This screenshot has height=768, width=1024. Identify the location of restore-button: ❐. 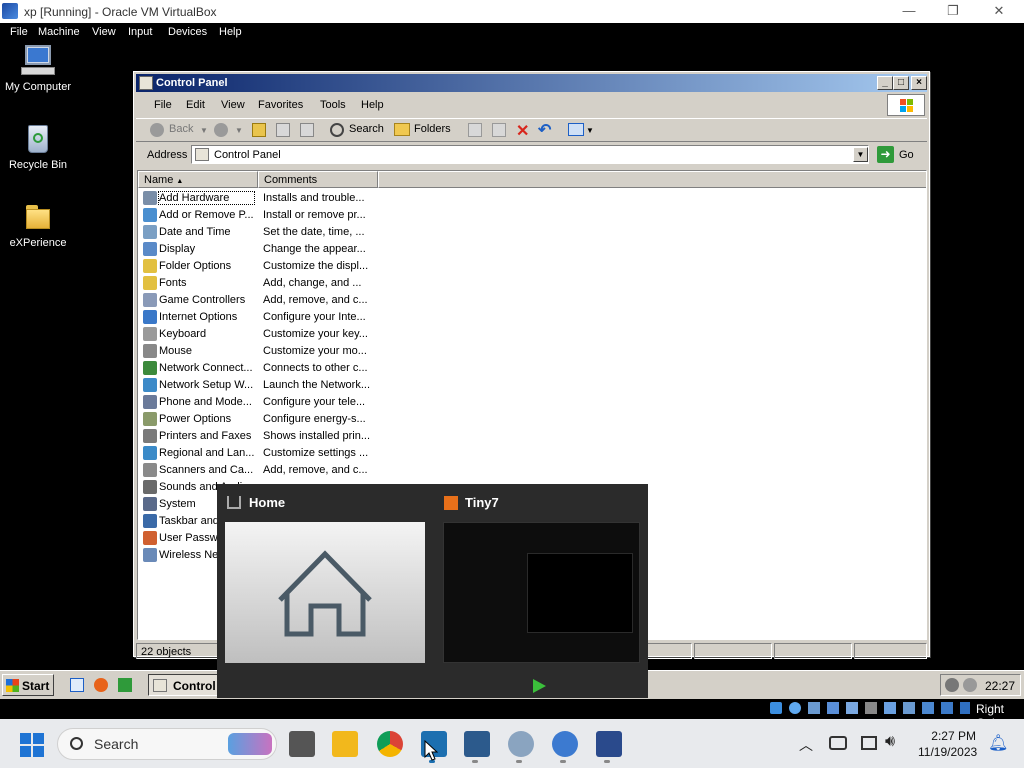
(953, 12).